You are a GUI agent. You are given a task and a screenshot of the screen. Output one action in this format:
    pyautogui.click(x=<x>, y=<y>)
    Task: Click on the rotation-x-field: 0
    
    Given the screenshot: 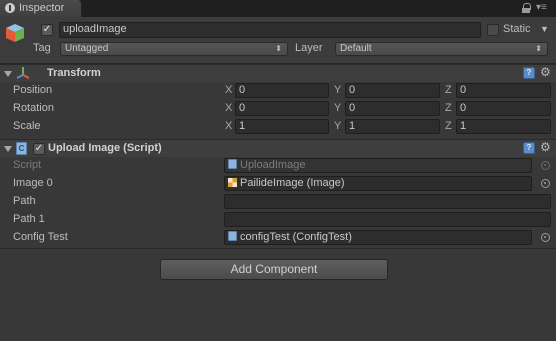 What is the action you would take?
    pyautogui.click(x=282, y=108)
    